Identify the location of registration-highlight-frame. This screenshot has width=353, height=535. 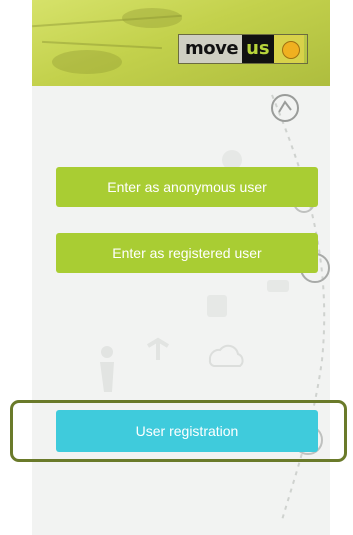
(178, 431).